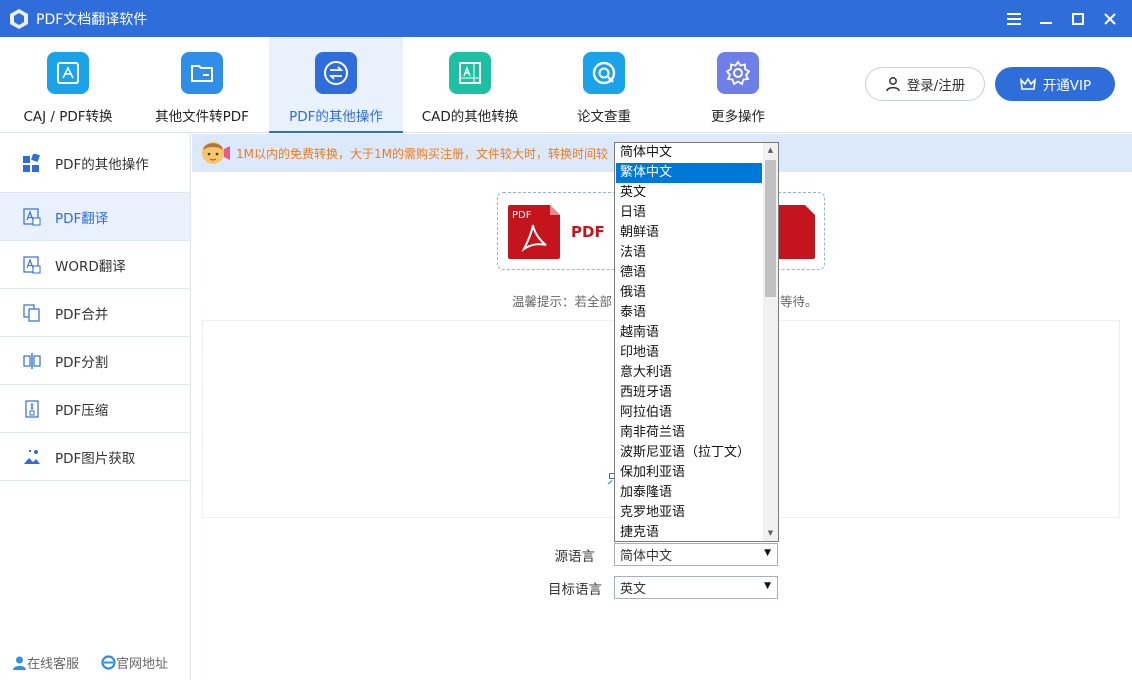  Describe the element at coordinates (336, 117) in the screenshot. I see `tool-label: PDF的其他操作` at that location.